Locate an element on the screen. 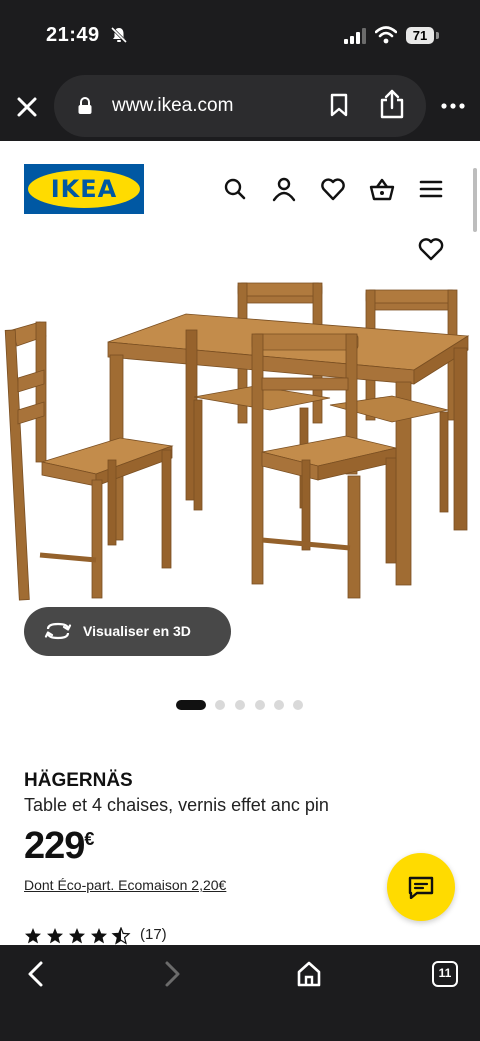 Image resolution: width=480 pixels, height=1041 pixels. search-icon is located at coordinates (235, 189).